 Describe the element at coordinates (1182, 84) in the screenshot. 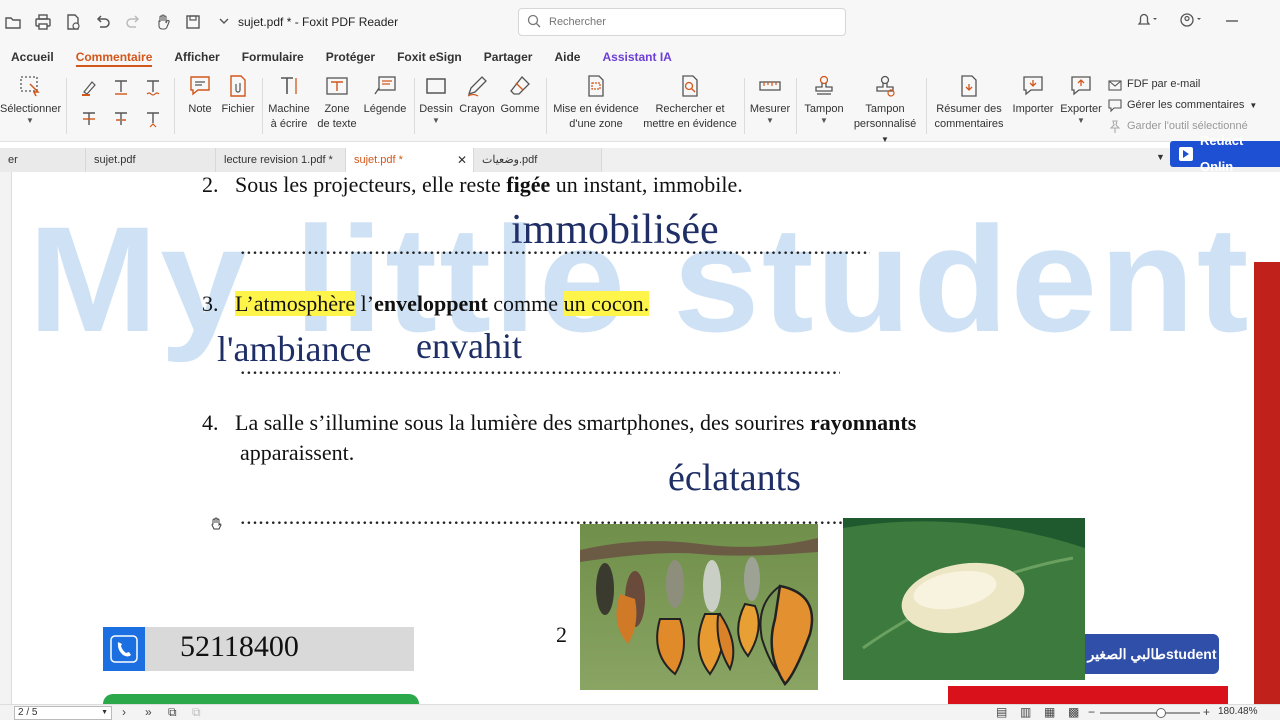

I see `fdf-email-button: FDF par e-mail` at that location.